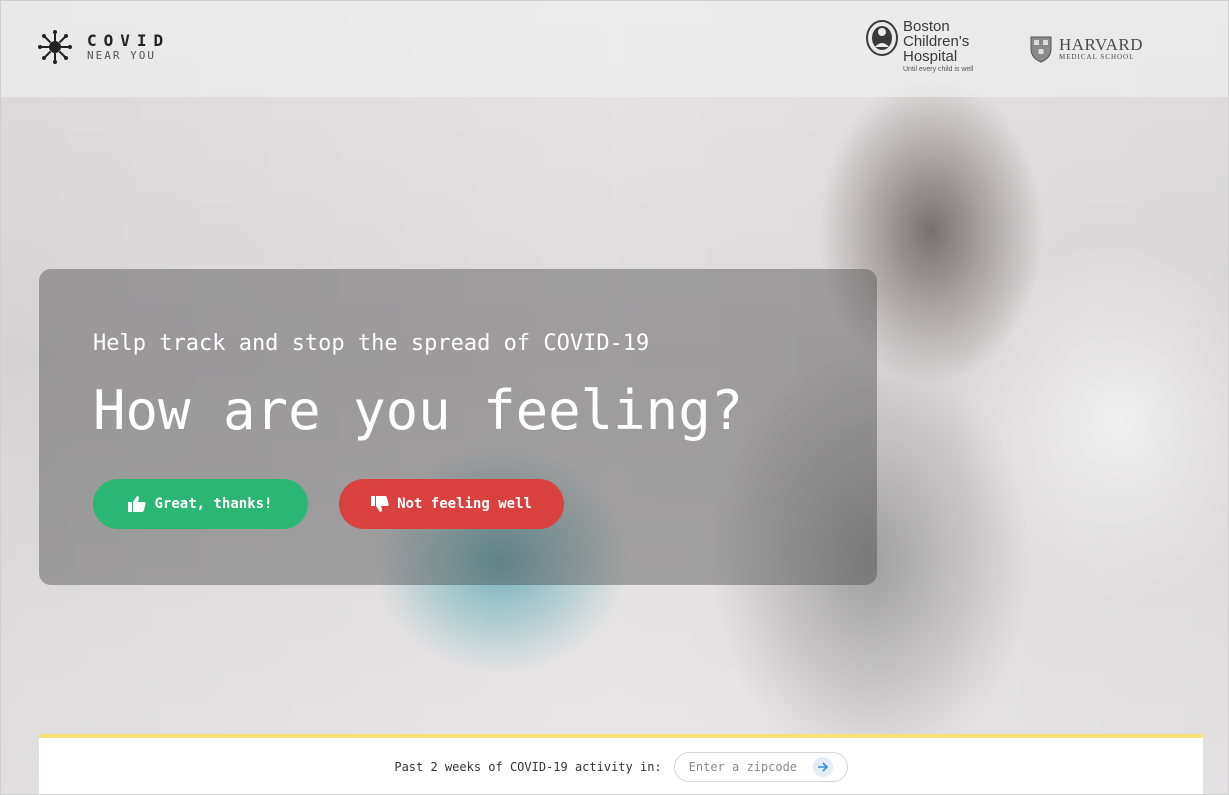 This screenshot has height=795, width=1229. I want to click on logo-wordmark: COVID NEAR YOU, so click(128, 47).